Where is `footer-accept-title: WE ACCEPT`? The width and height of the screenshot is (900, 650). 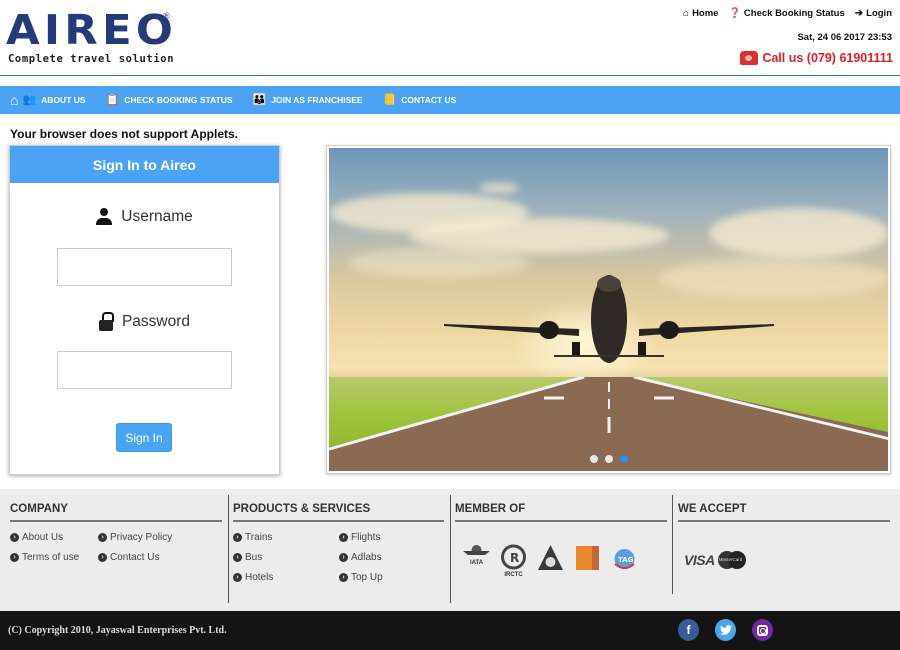
footer-accept-title: WE ACCEPT is located at coordinates (784, 508).